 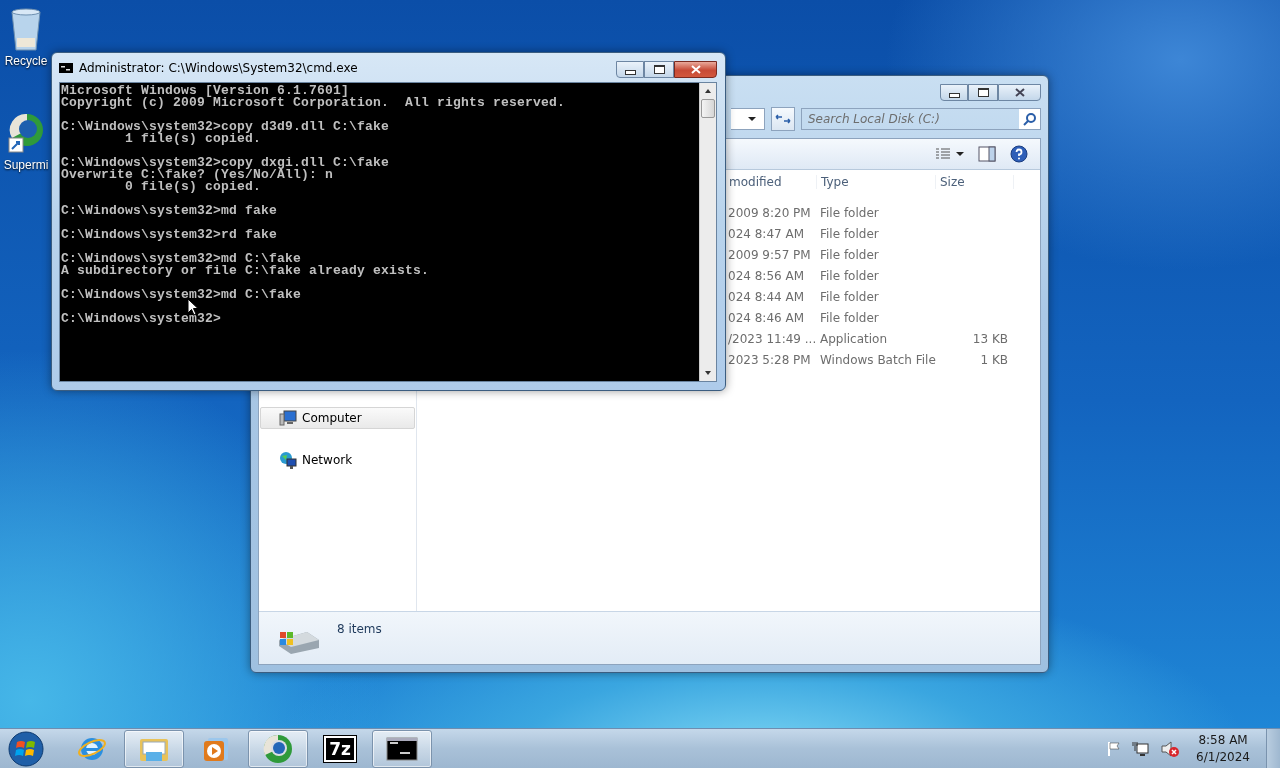 I want to click on console-line: C:\Windows\system32>rd fake, so click(x=169, y=235).